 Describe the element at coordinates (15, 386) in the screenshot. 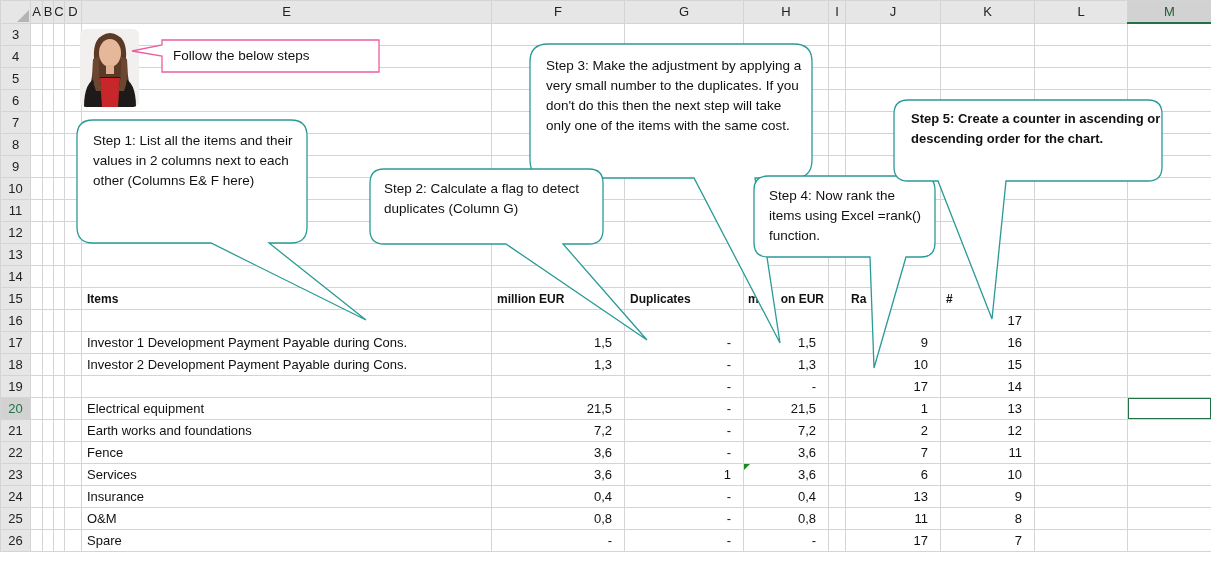

I see `row-header: 19` at that location.